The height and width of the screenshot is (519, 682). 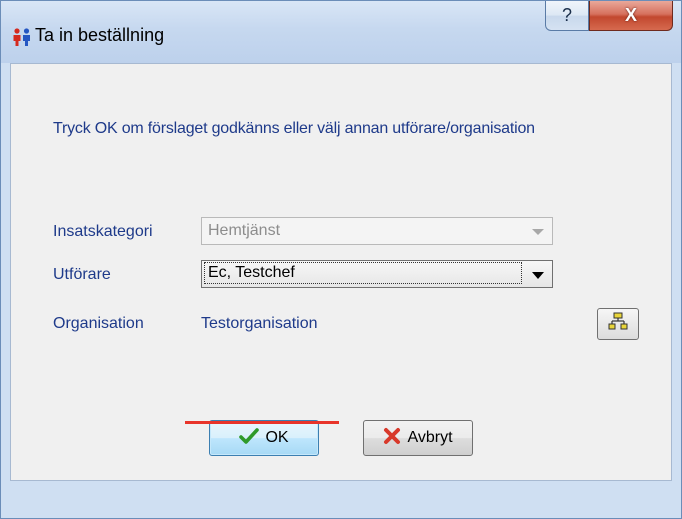 I want to click on ok-button: OK, so click(x=264, y=438).